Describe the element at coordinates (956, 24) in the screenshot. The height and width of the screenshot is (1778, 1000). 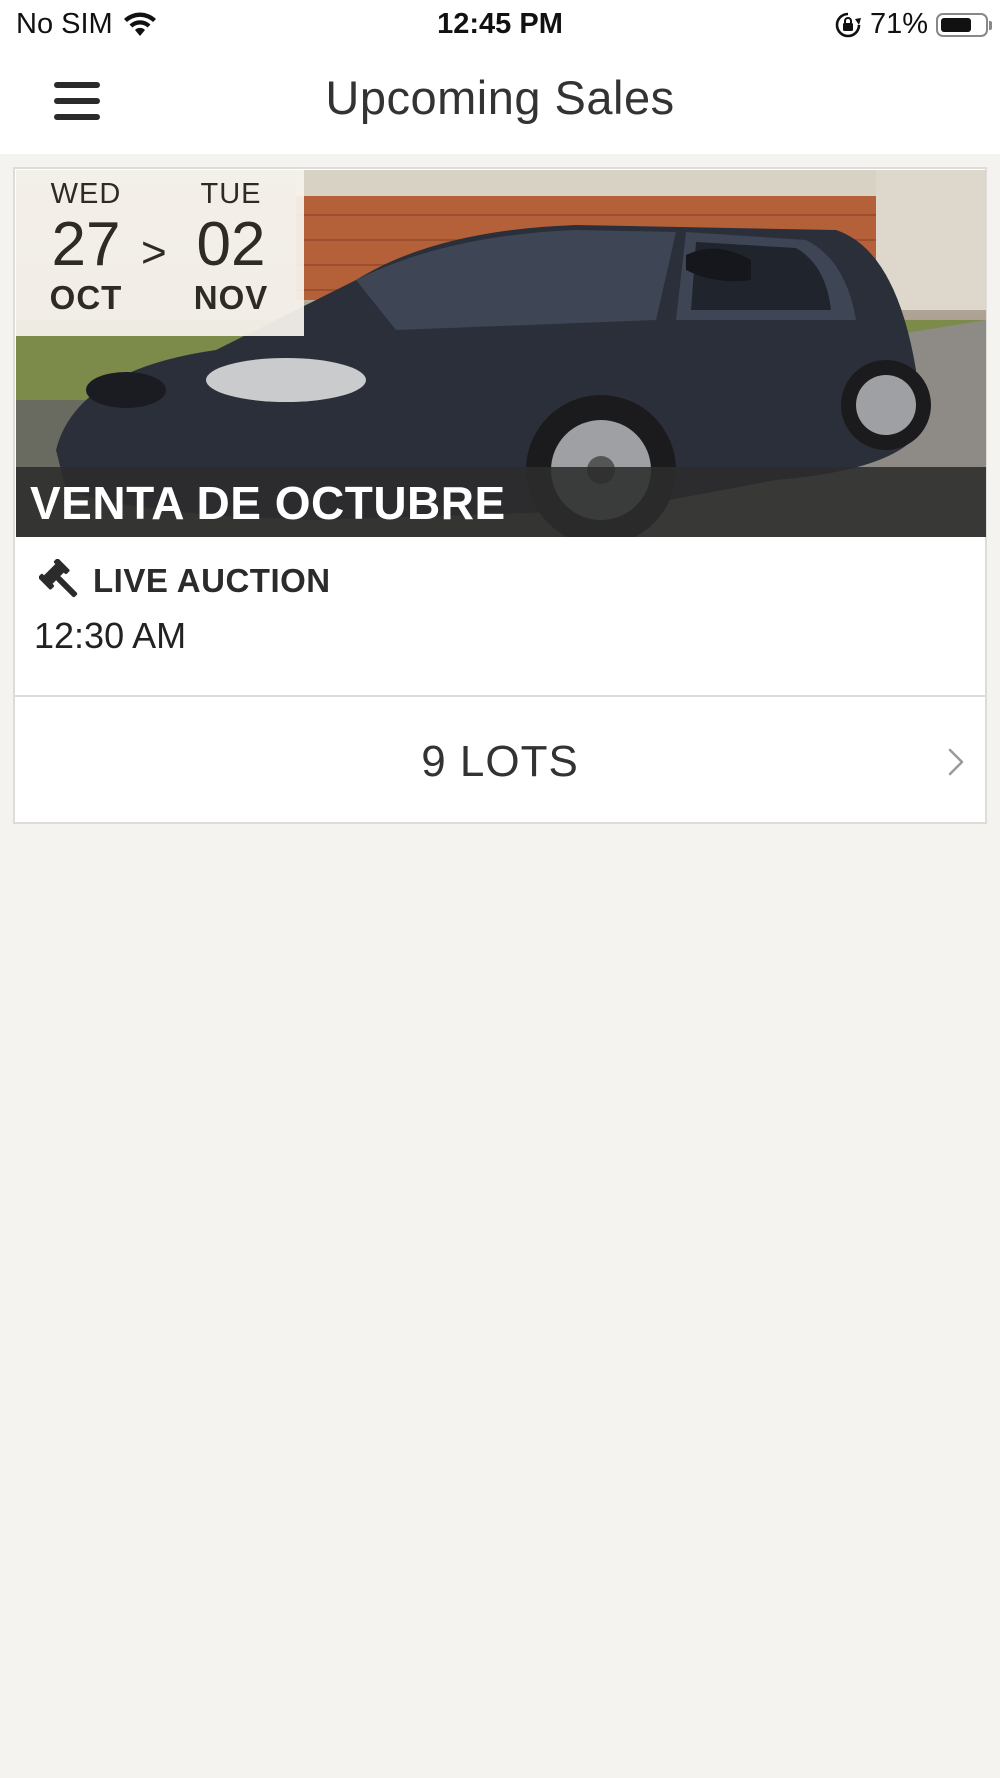
I see `battery-fill` at that location.